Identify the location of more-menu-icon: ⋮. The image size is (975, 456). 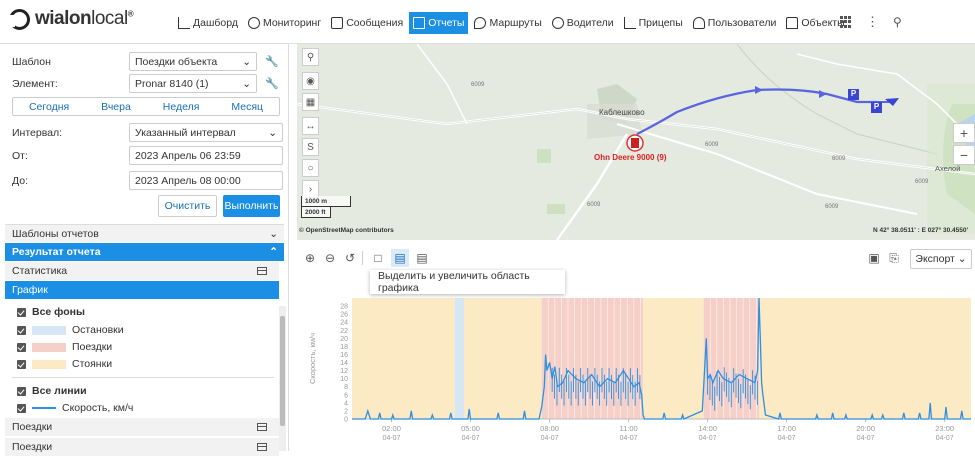
(872, 22).